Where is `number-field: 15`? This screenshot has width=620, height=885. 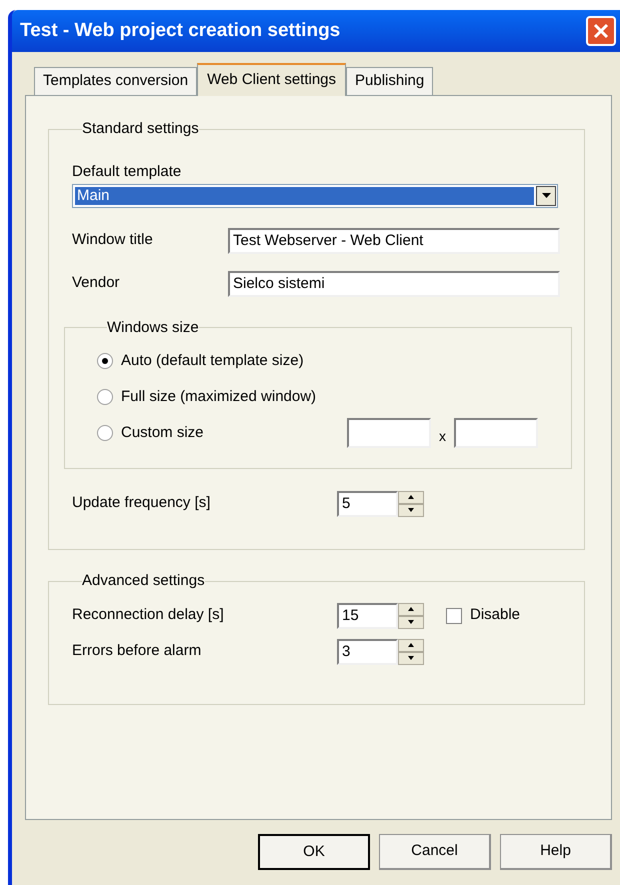
number-field: 15 is located at coordinates (367, 615).